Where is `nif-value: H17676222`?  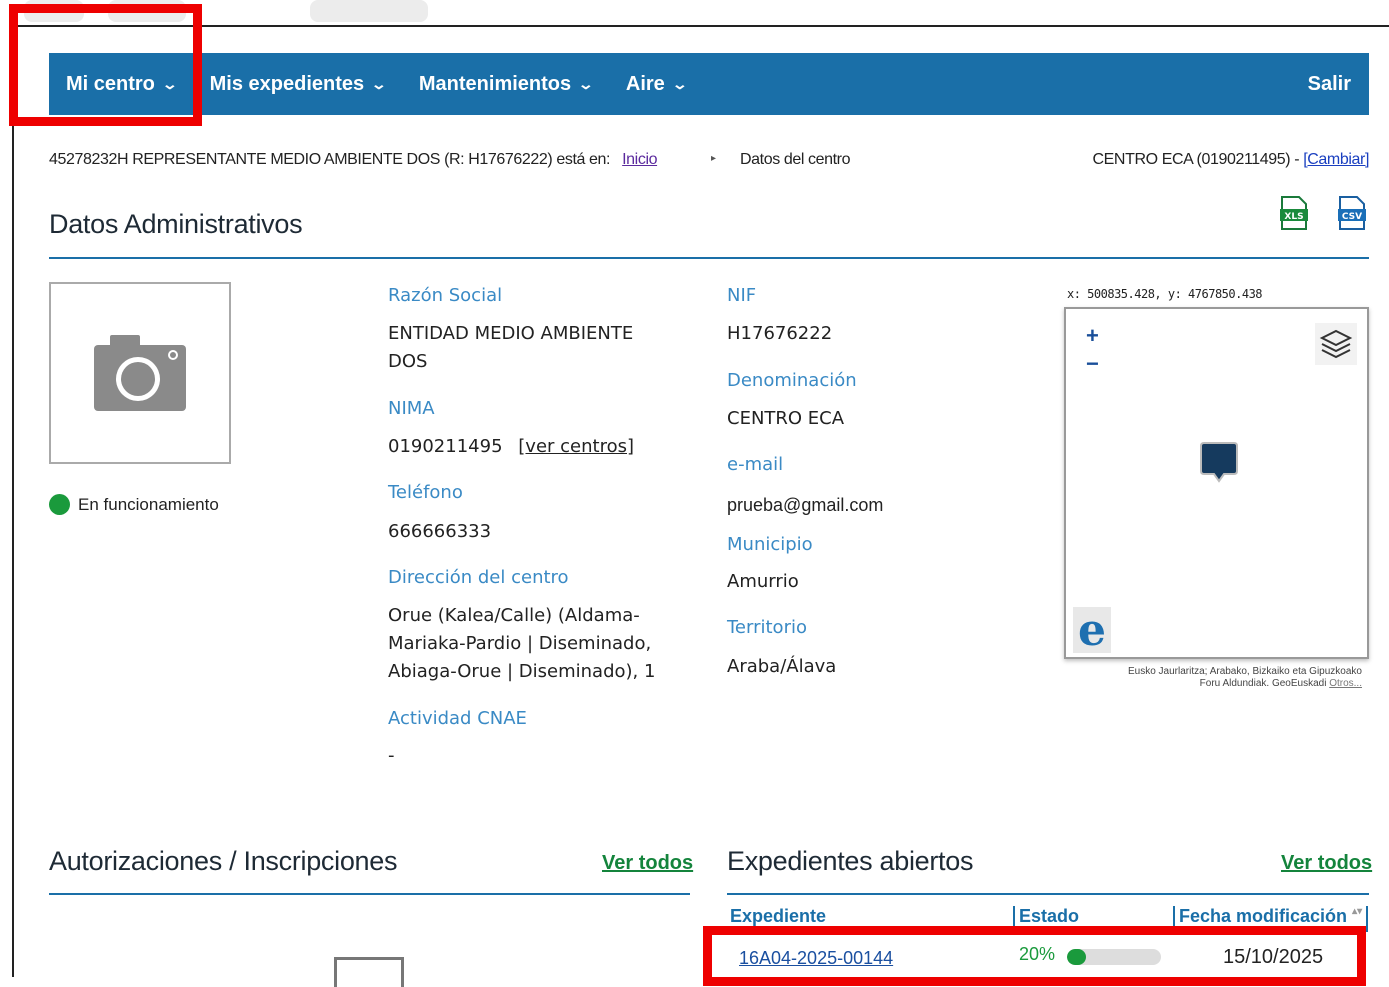 nif-value: H17676222 is located at coordinates (780, 333).